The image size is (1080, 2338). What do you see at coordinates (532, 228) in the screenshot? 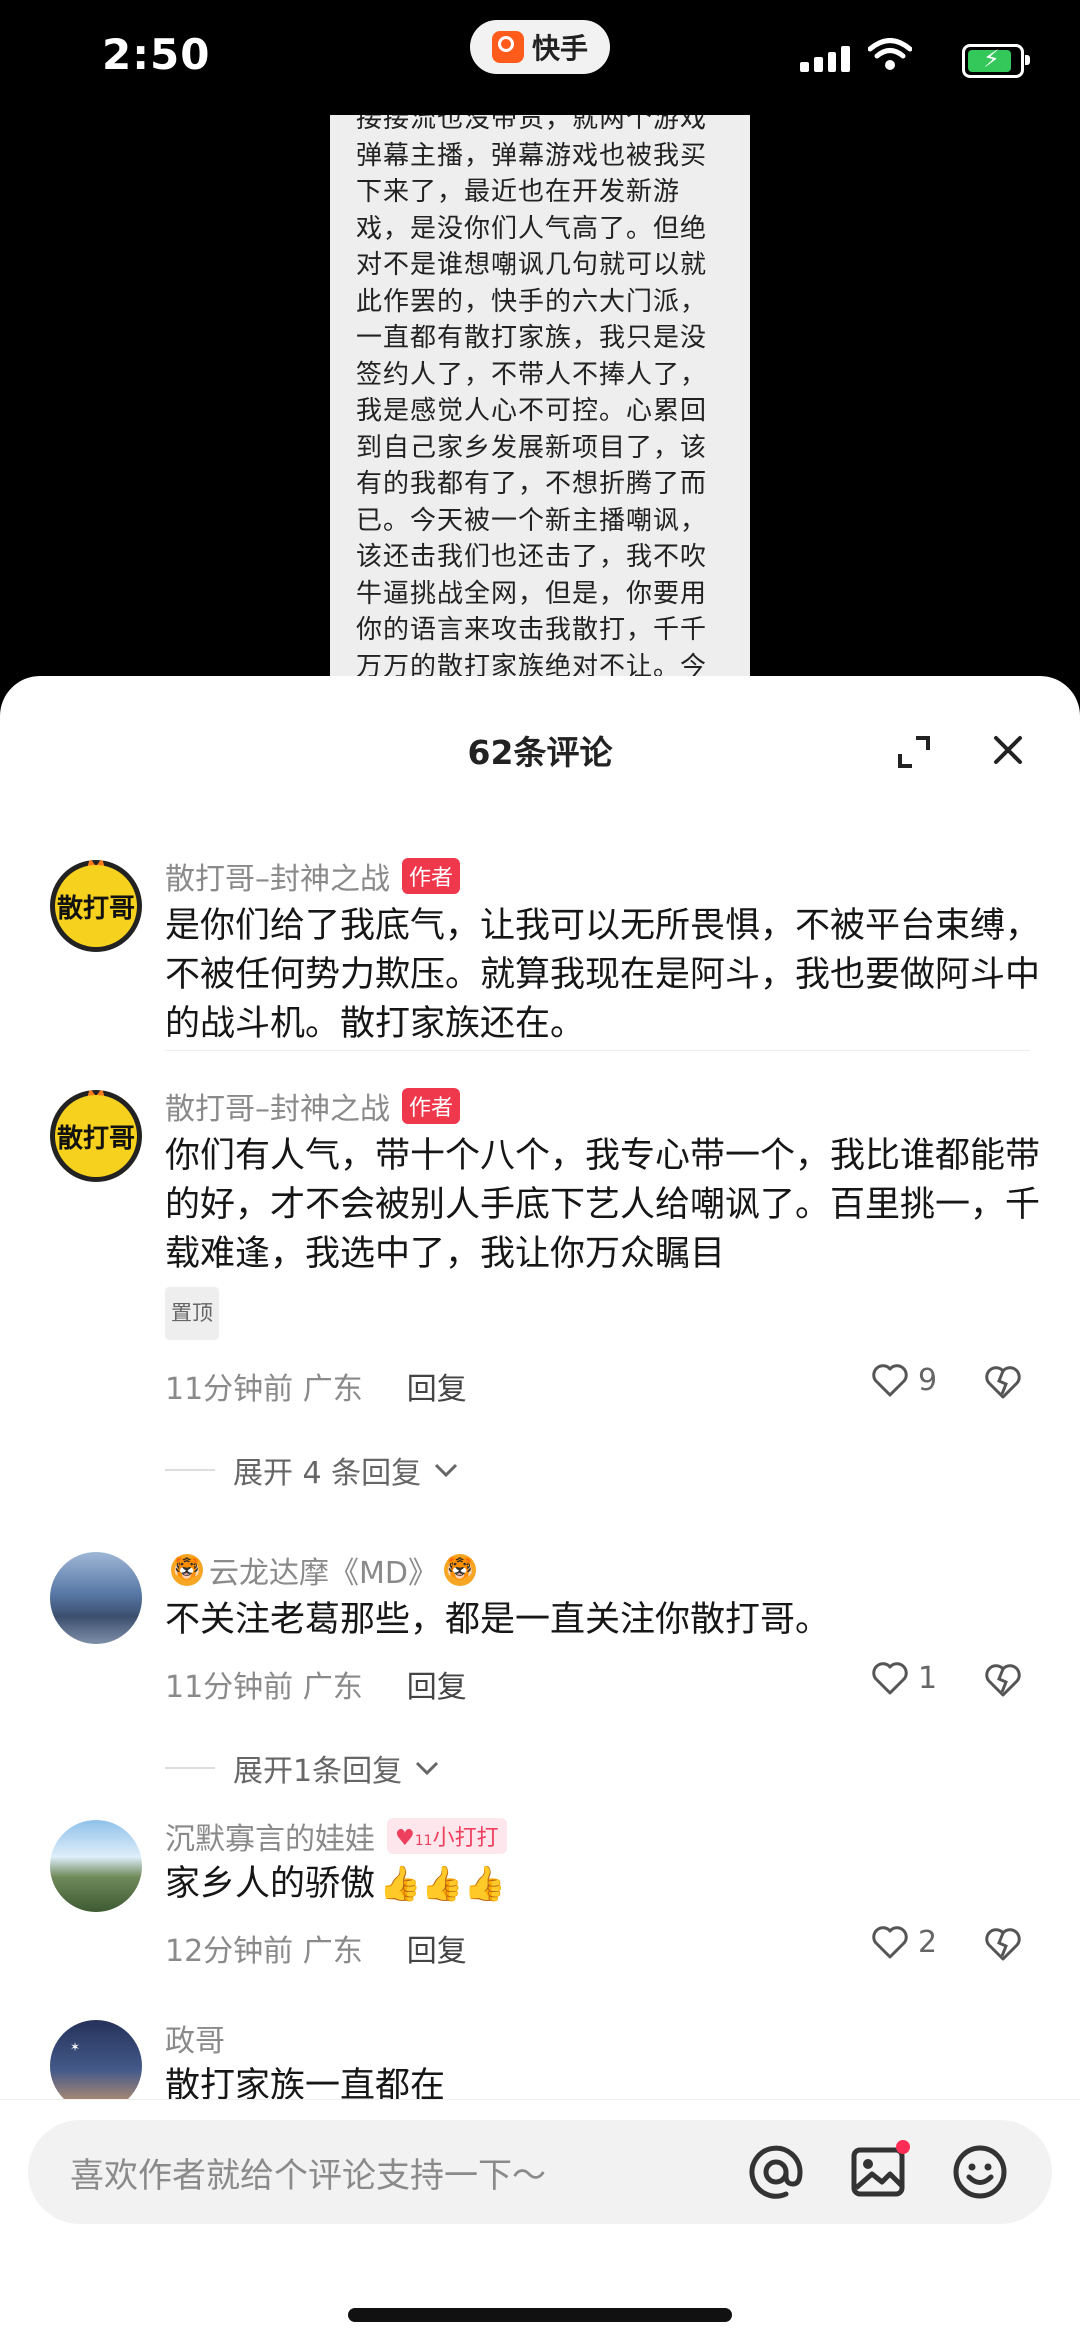
I see `video-text-line: 戏，是没你们人气高了。但绝` at bounding box center [532, 228].